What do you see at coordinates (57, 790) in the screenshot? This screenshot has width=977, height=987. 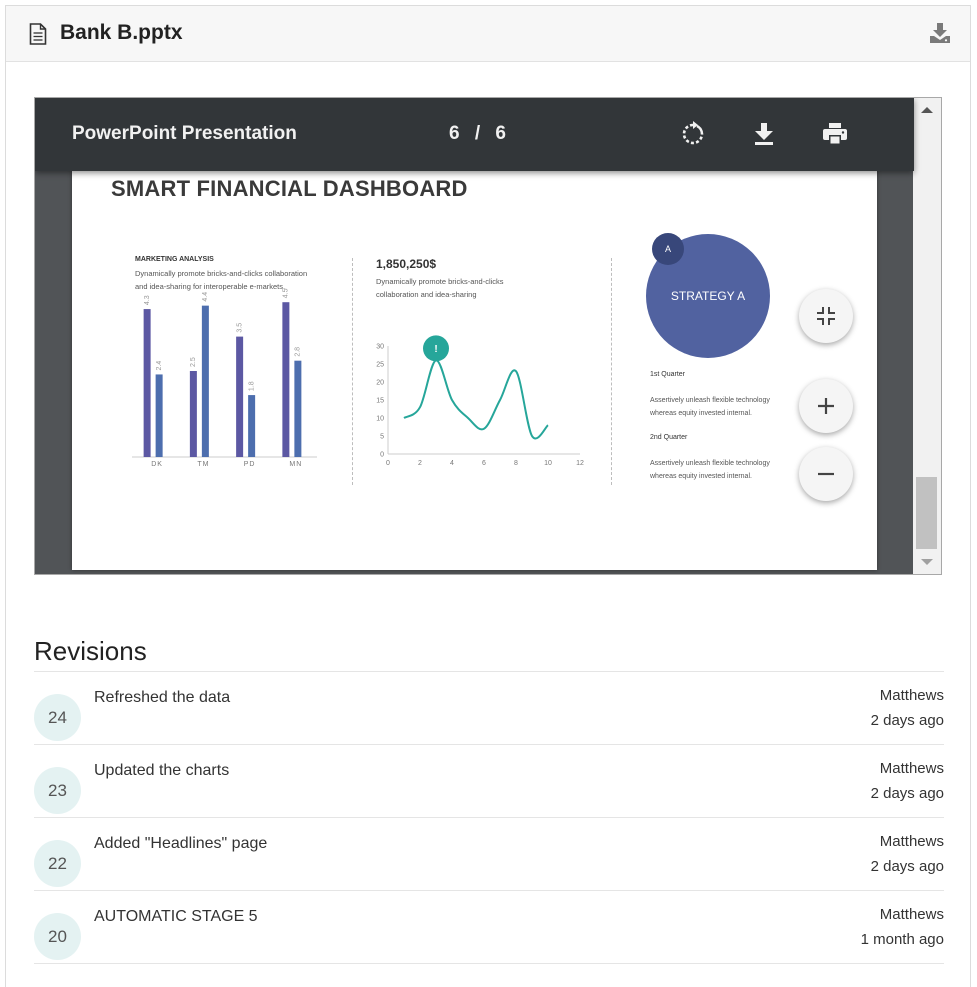 I see `revision-number: 23` at bounding box center [57, 790].